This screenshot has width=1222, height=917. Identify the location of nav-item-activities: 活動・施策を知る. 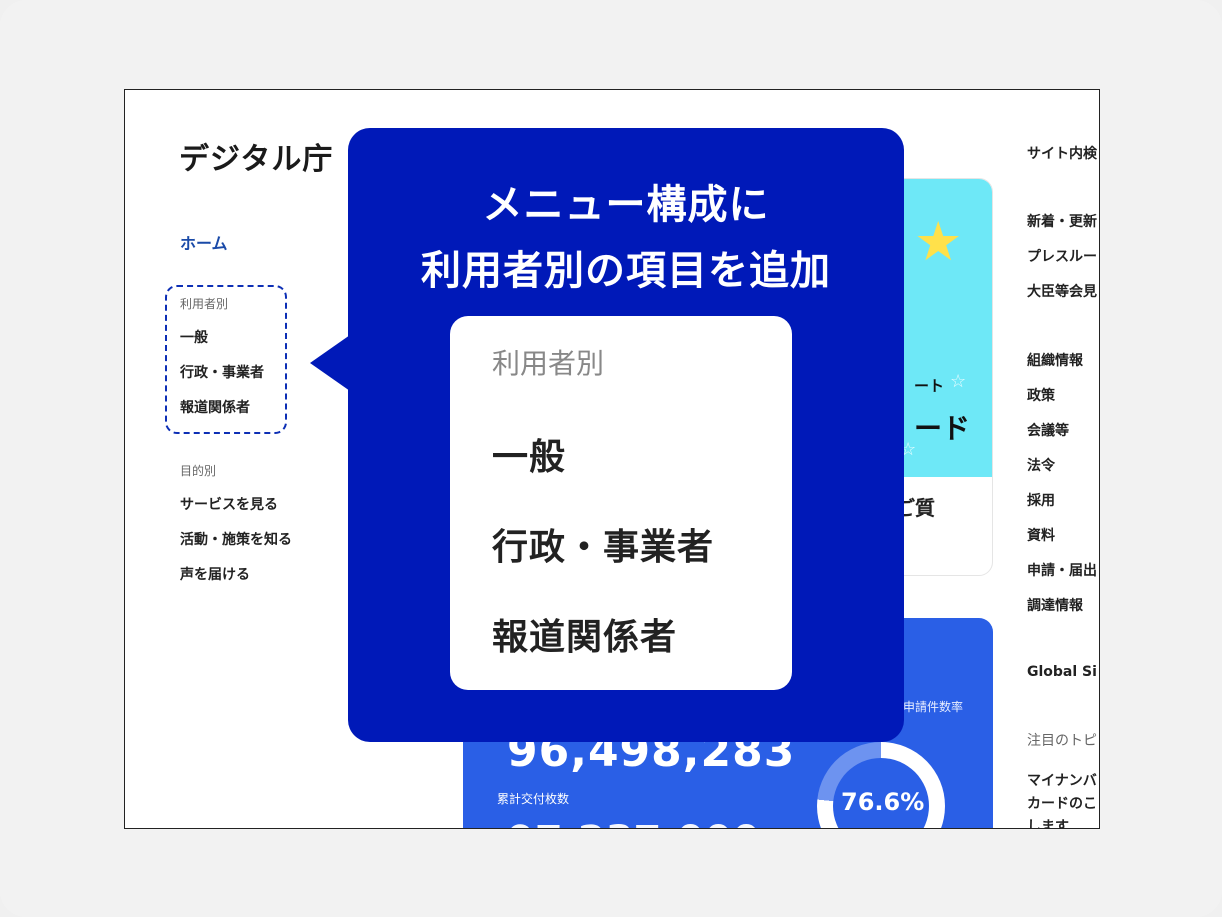
(236, 539).